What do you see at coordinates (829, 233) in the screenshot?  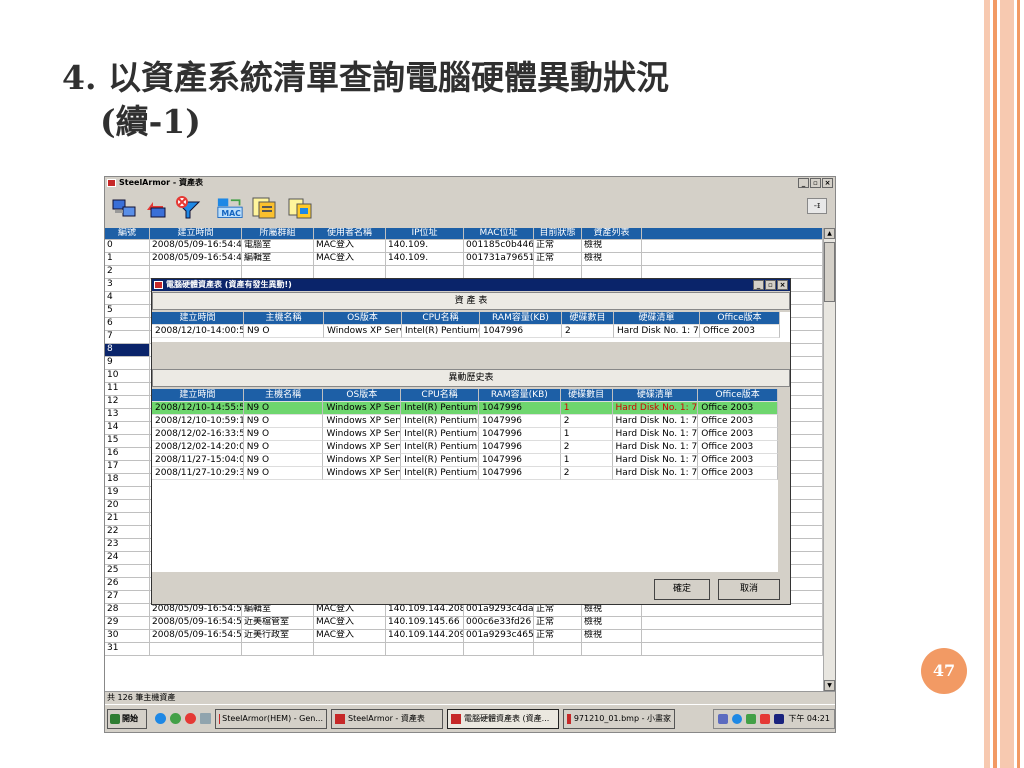 I see `scroll-up-icon: ▲` at bounding box center [829, 233].